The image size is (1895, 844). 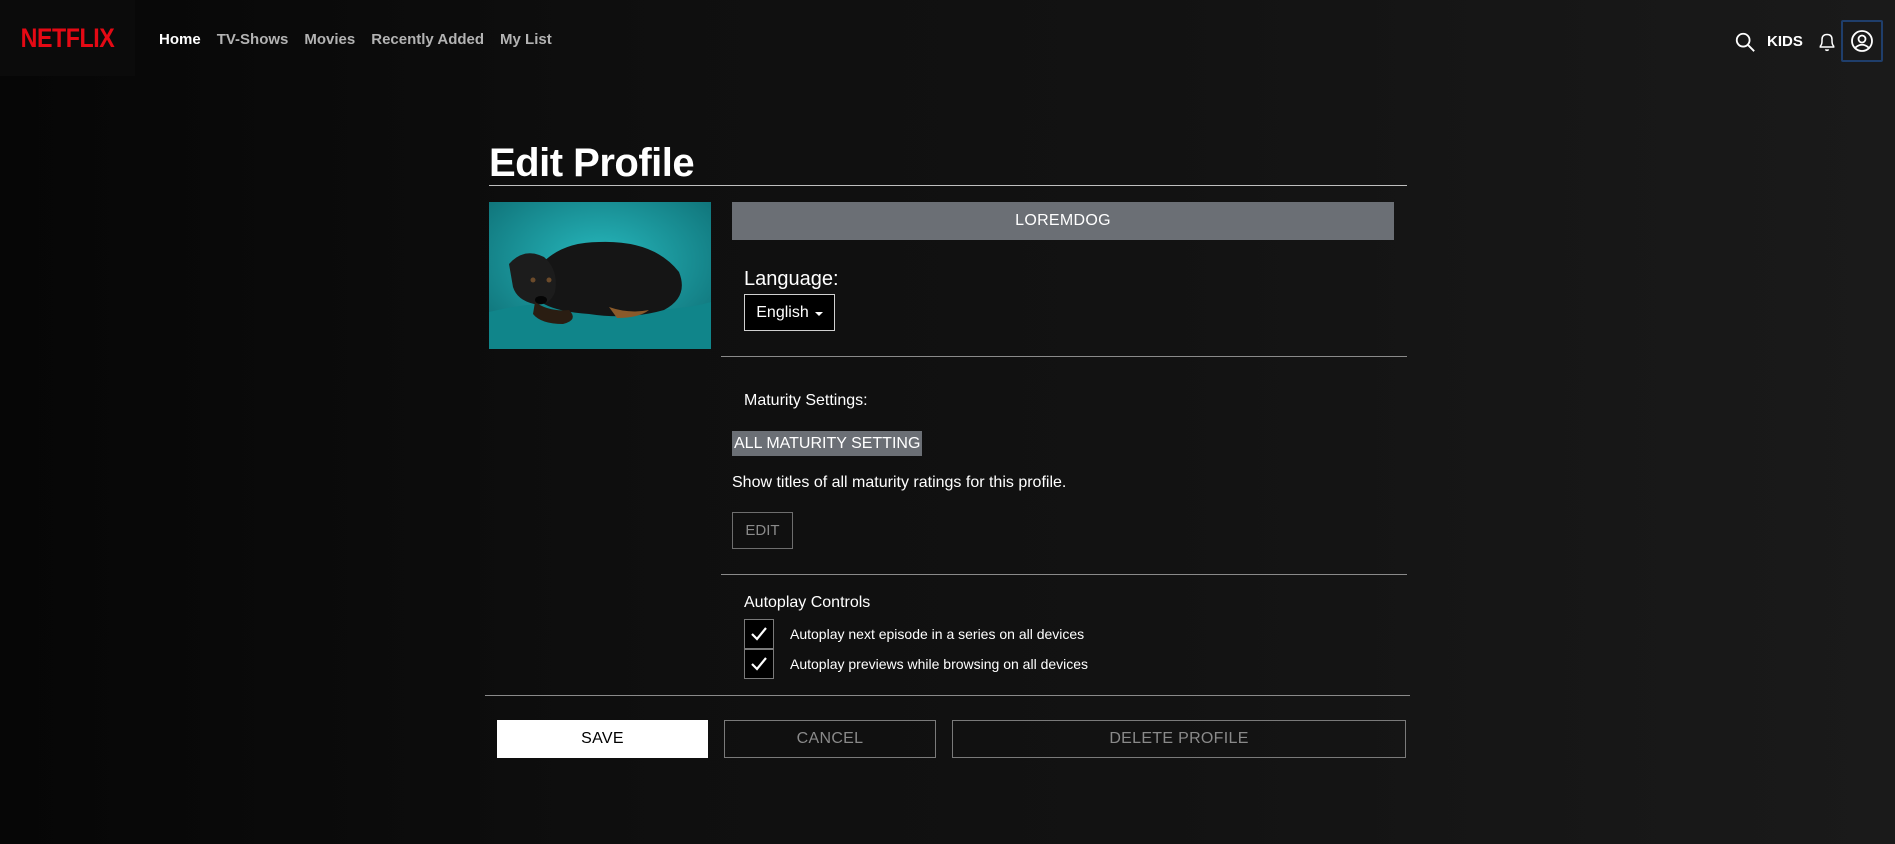 I want to click on language-dropdown: English, so click(x=789, y=312).